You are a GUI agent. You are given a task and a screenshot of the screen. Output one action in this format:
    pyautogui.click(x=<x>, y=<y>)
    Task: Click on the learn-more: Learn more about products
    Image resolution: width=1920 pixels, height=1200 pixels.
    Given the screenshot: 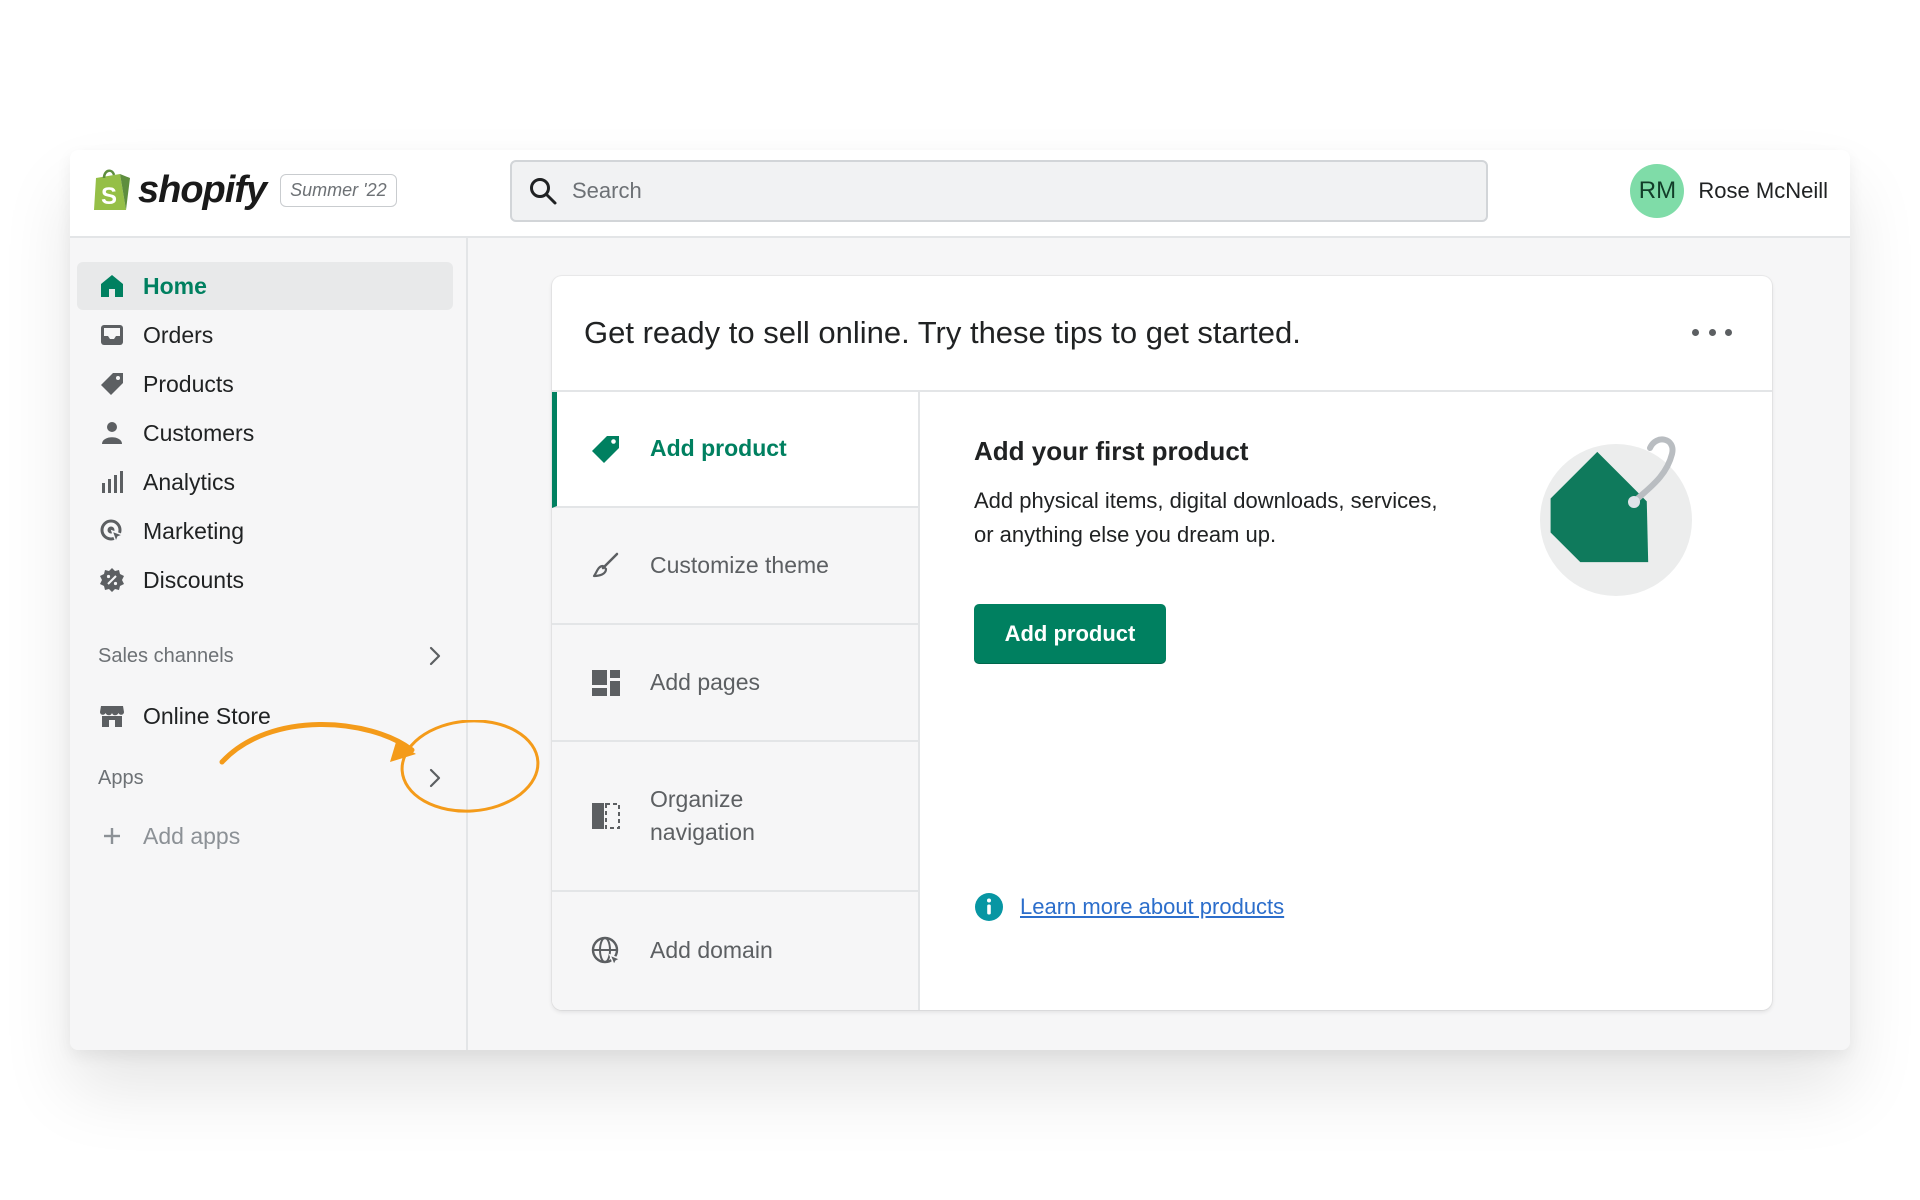 What is the action you would take?
    pyautogui.click(x=1129, y=907)
    